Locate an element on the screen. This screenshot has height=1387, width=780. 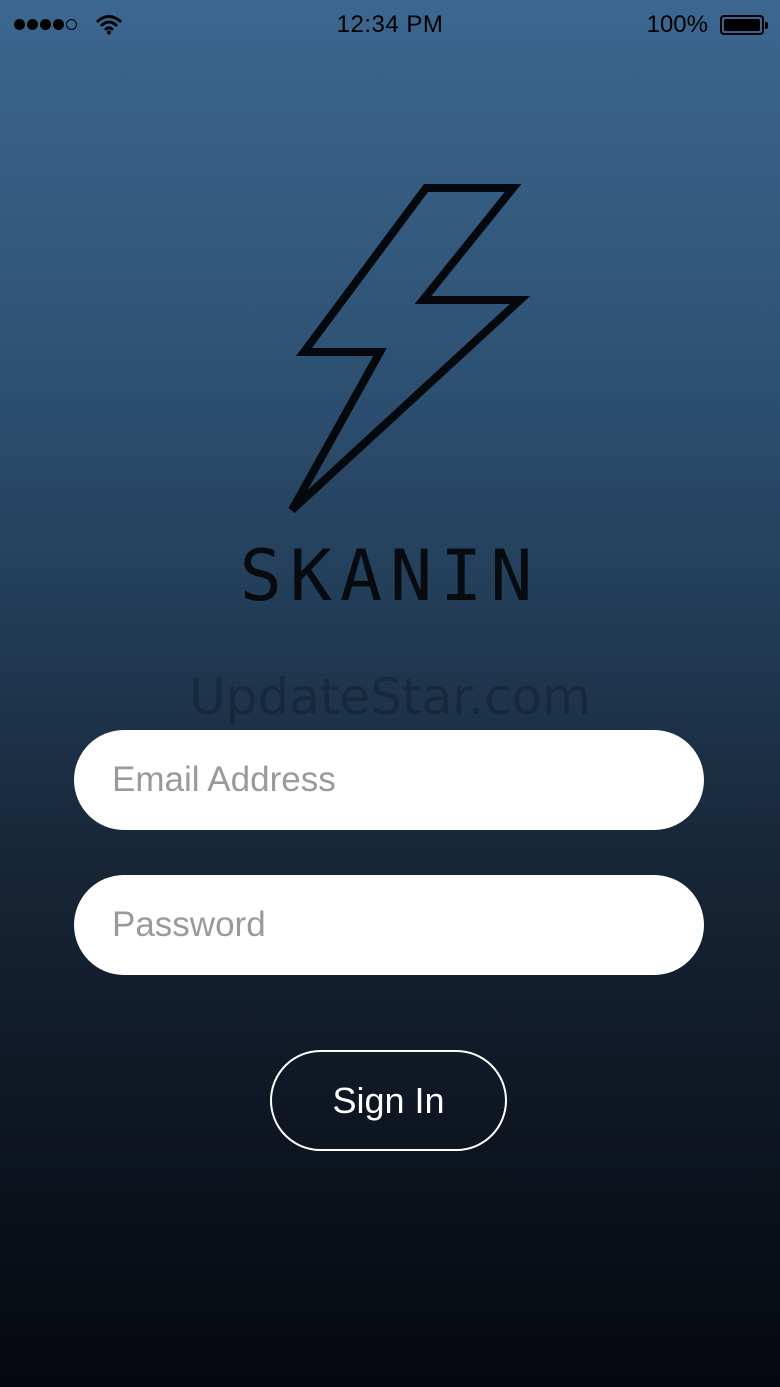
status-bar: 12:34 PM 100% is located at coordinates (390, 26).